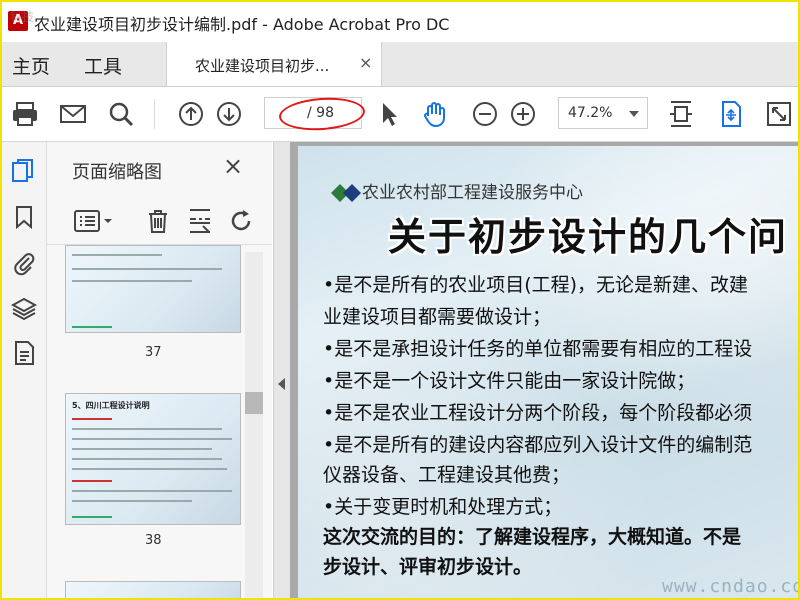  I want to click on navigation-rail, so click(24, 370).